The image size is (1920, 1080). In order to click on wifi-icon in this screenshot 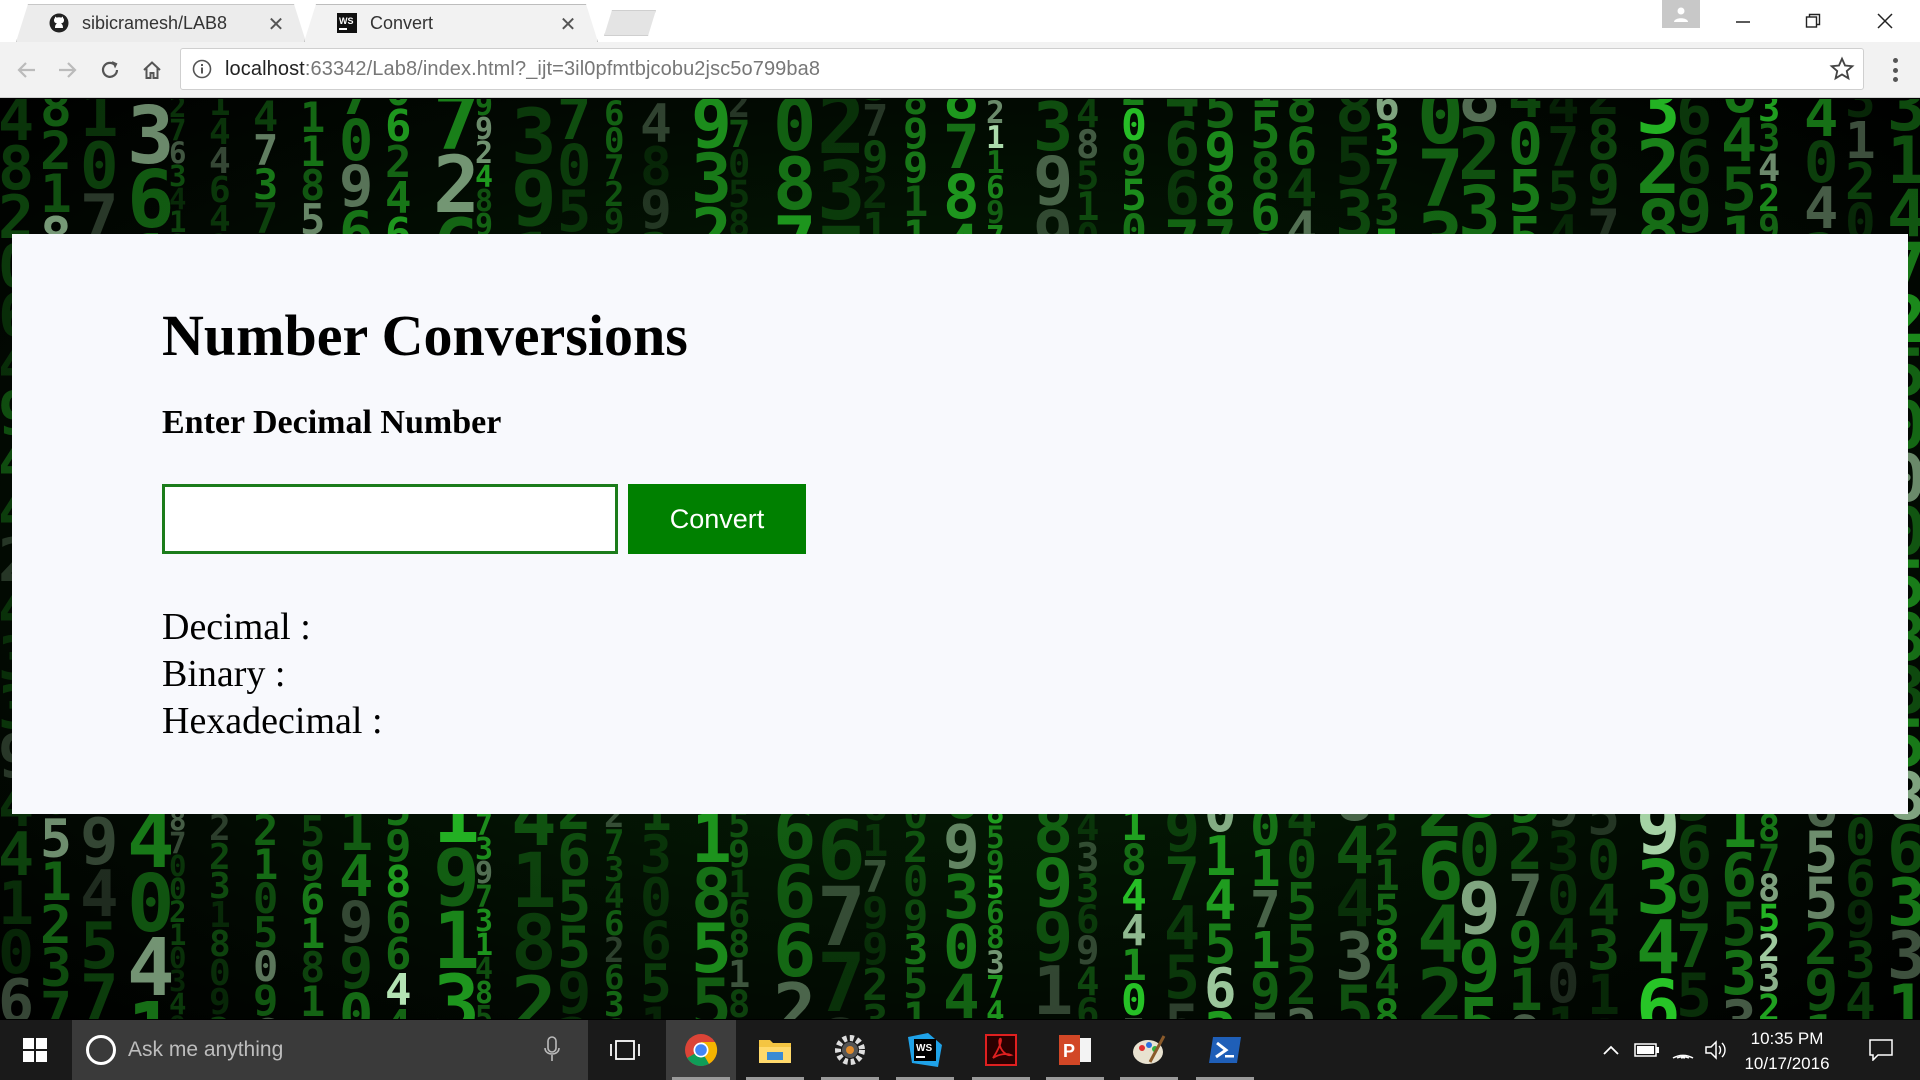, I will do `click(1683, 1050)`.